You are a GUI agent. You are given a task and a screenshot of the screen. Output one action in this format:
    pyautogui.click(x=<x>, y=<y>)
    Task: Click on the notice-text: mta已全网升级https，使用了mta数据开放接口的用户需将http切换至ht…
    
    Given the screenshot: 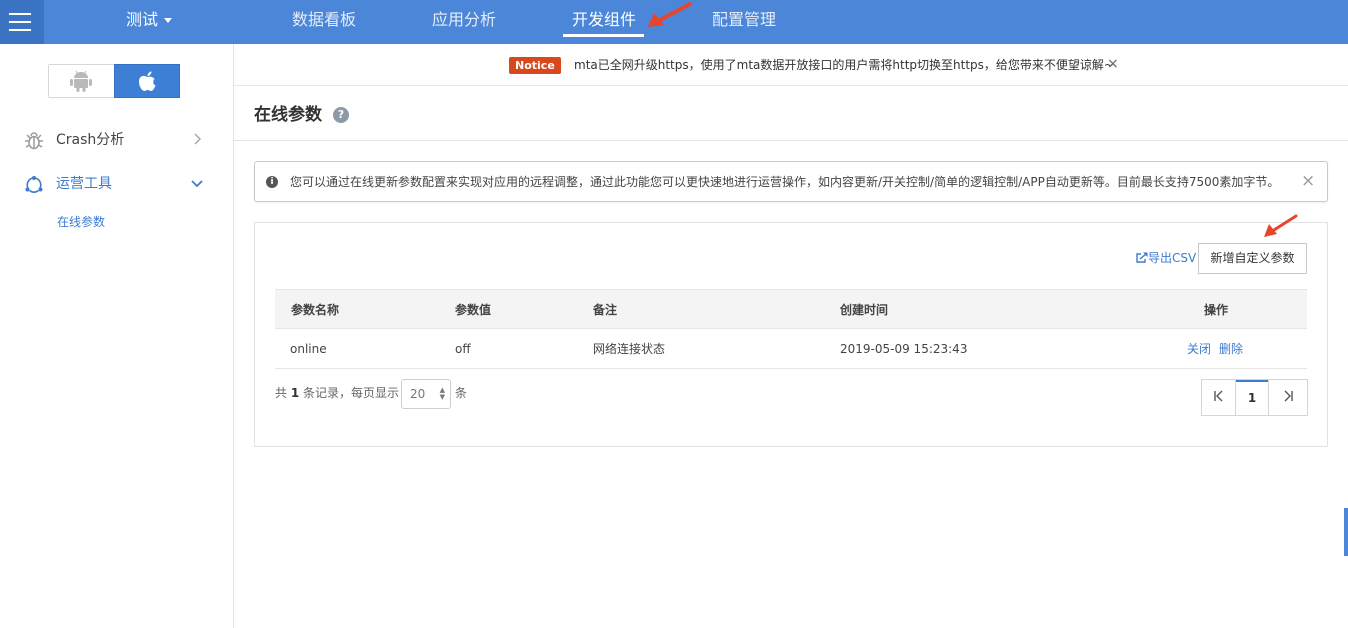 What is the action you would take?
    pyautogui.click(x=844, y=65)
    